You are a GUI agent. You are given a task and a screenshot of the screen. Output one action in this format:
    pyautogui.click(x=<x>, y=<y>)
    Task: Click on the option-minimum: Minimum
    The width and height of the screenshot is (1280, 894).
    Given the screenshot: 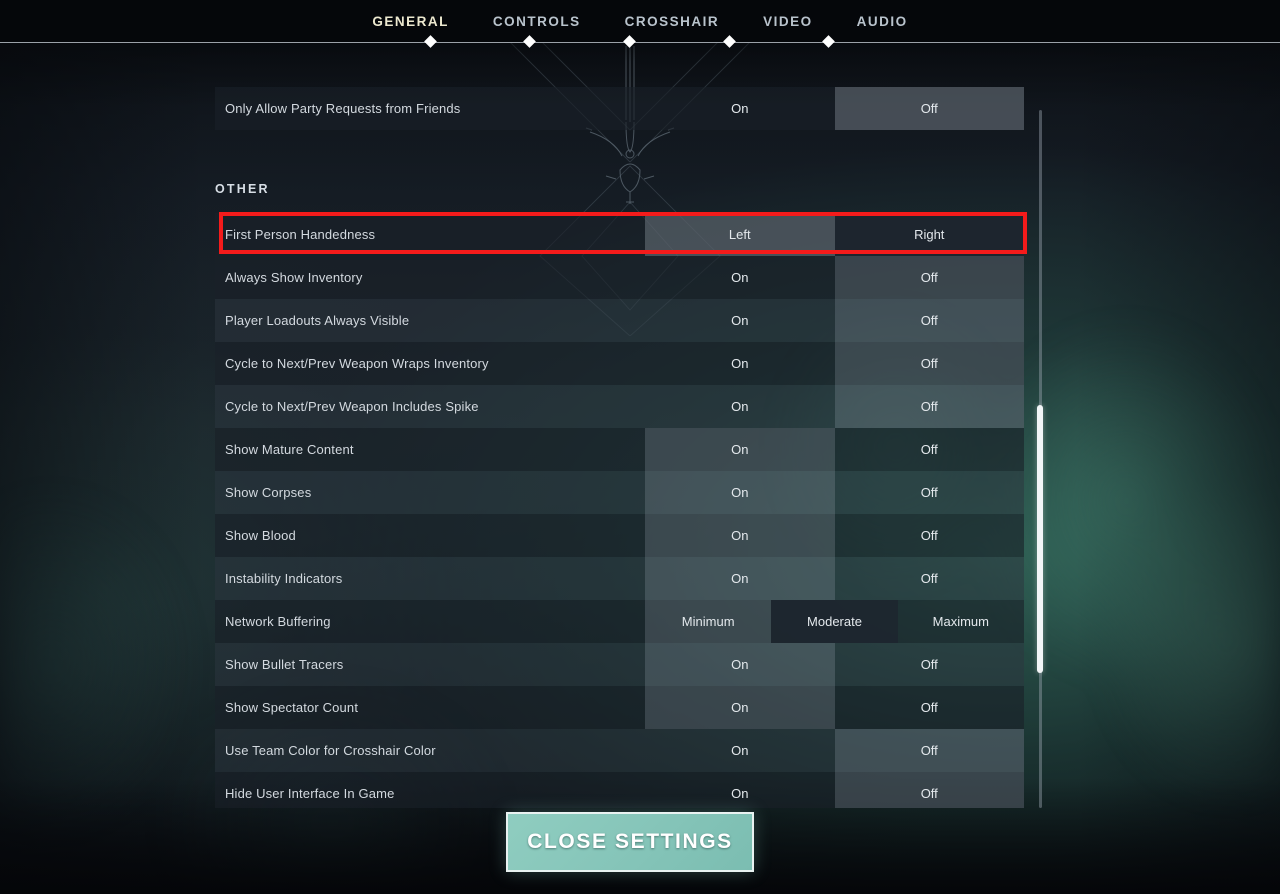 What is the action you would take?
    pyautogui.click(x=708, y=621)
    